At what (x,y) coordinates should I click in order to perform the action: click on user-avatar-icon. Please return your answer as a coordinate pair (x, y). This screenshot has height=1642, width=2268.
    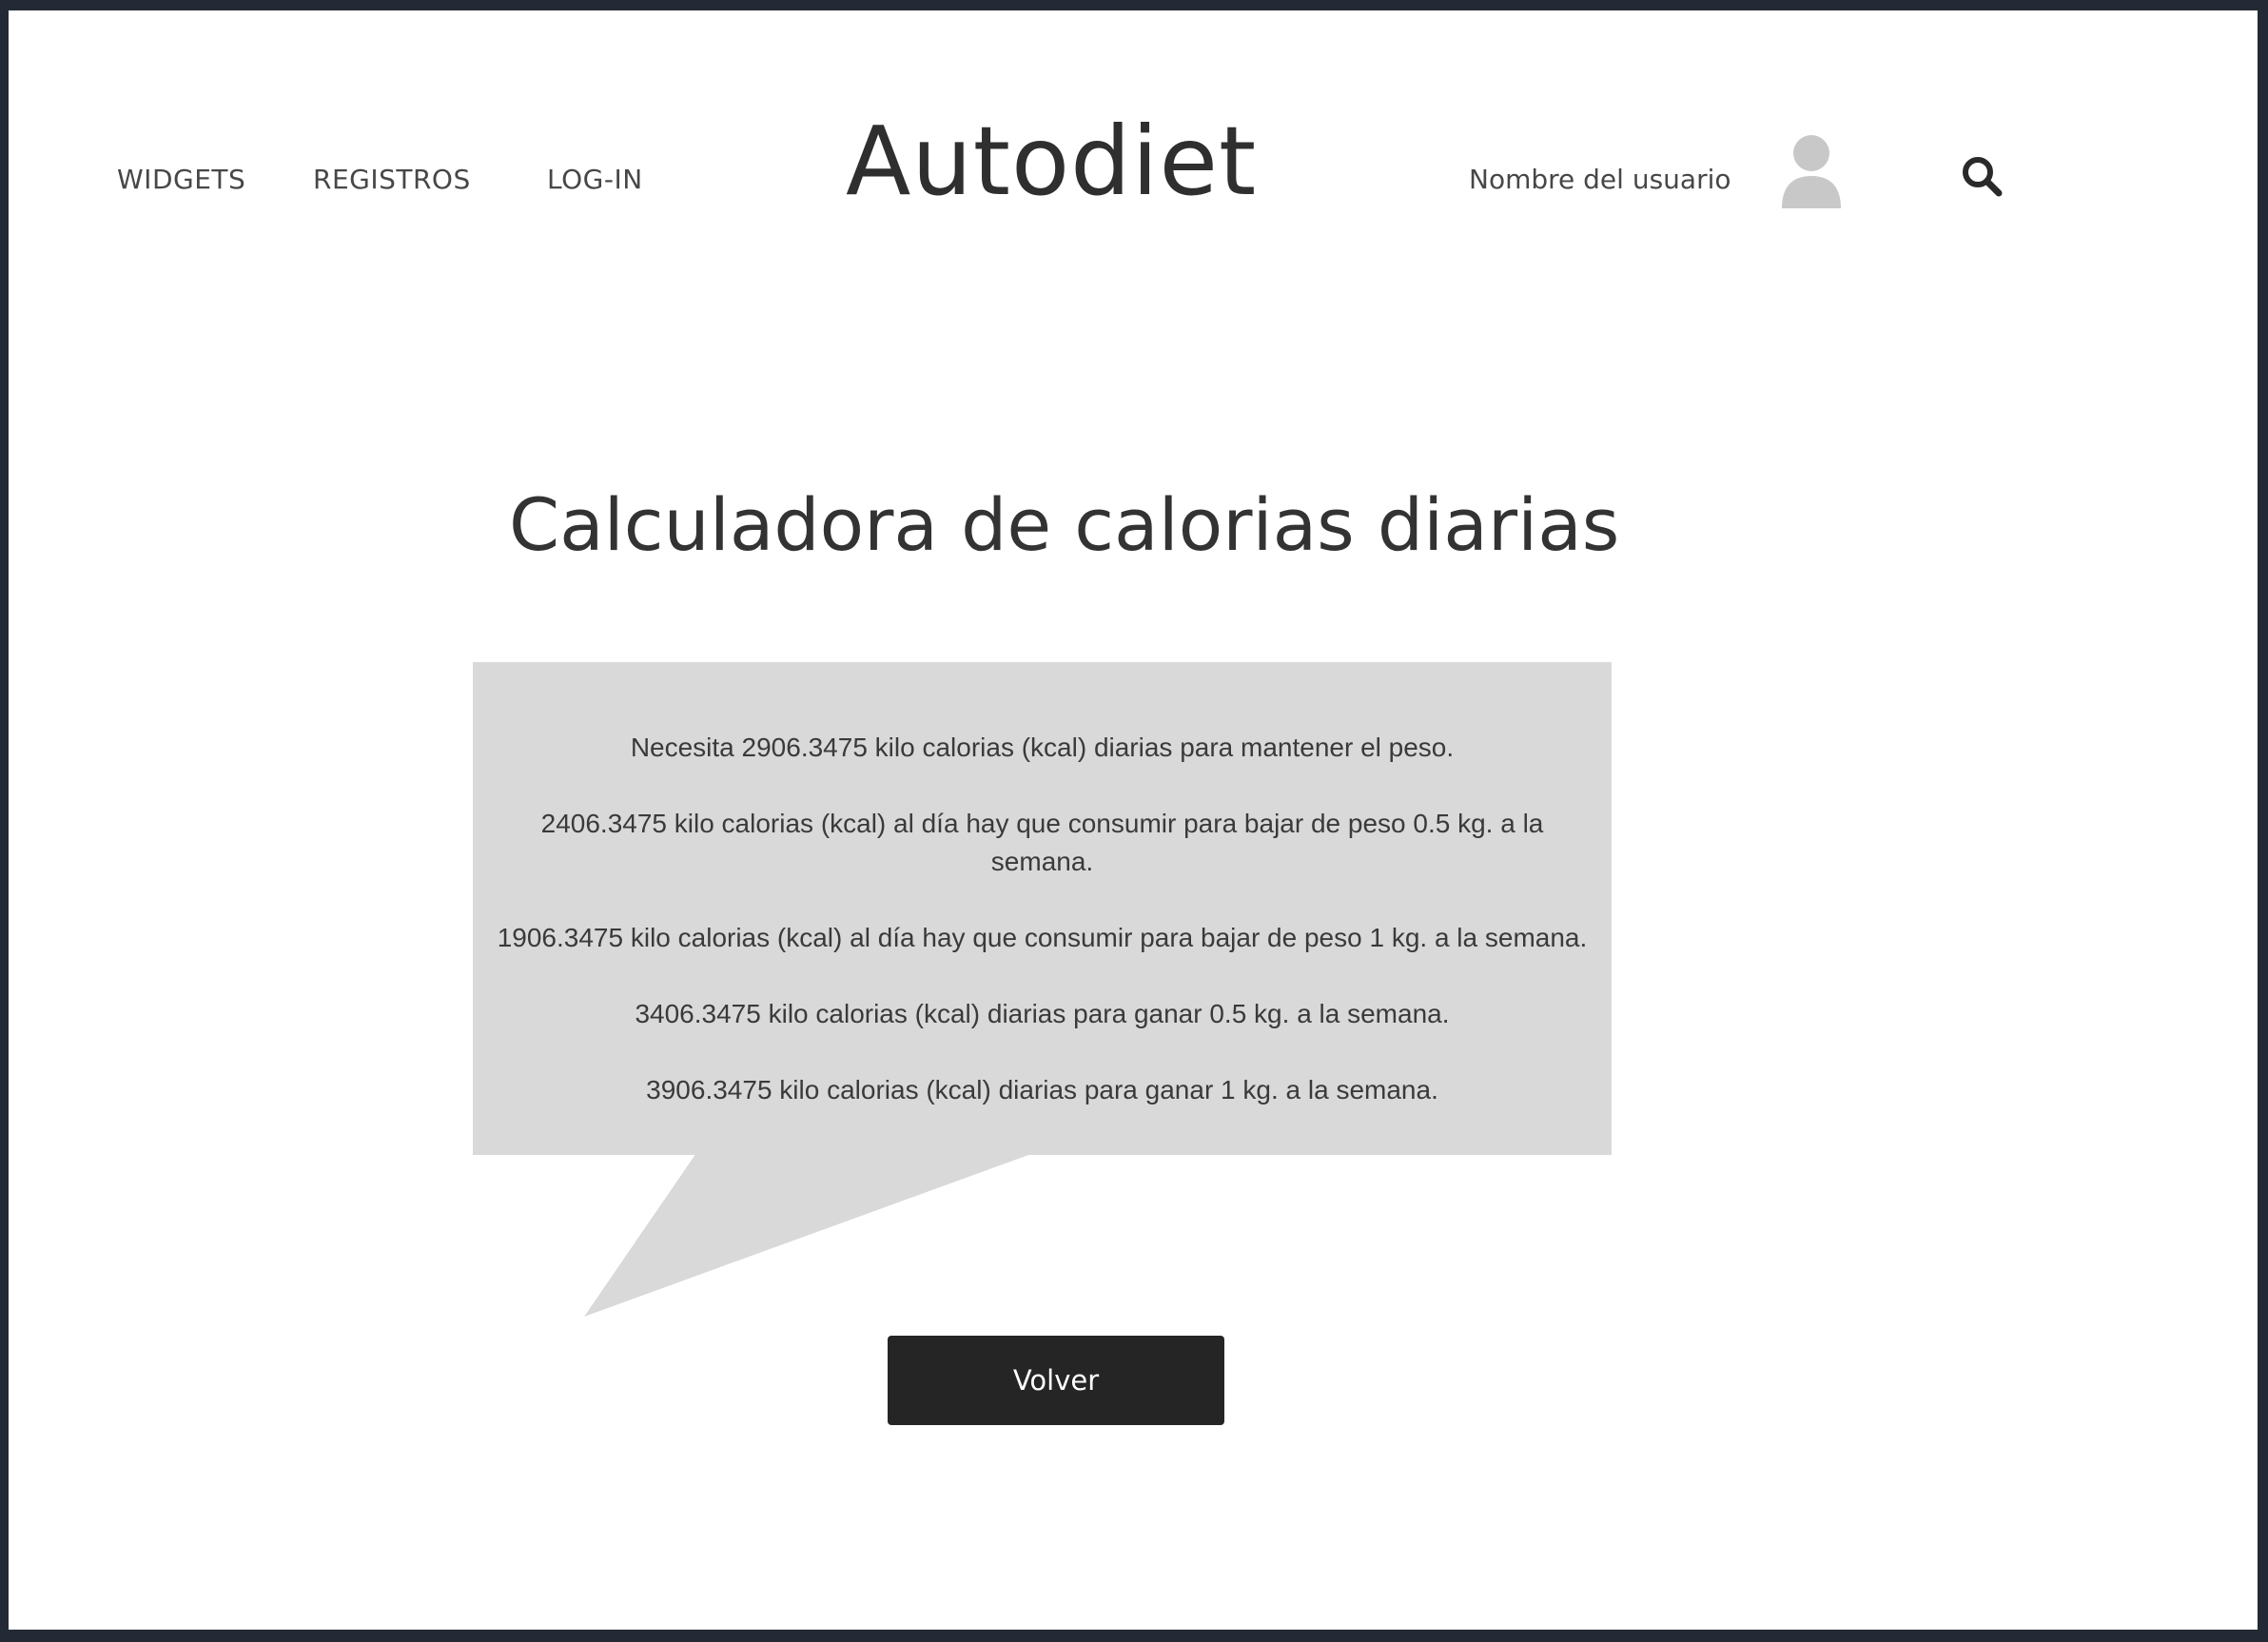
    Looking at the image, I should click on (1811, 171).